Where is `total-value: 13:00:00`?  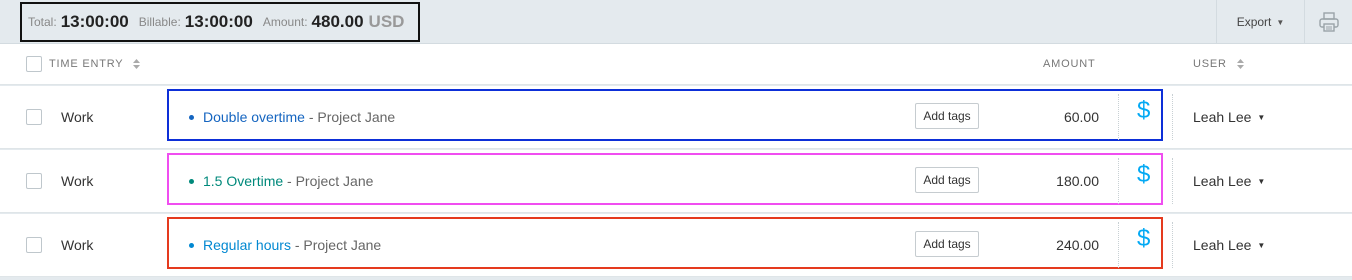 total-value: 13:00:00 is located at coordinates (94, 21).